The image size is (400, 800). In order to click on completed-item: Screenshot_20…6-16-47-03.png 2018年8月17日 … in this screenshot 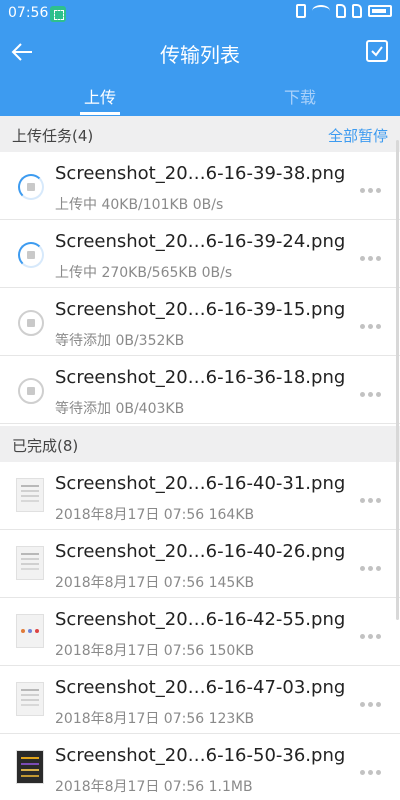, I will do `click(200, 700)`.